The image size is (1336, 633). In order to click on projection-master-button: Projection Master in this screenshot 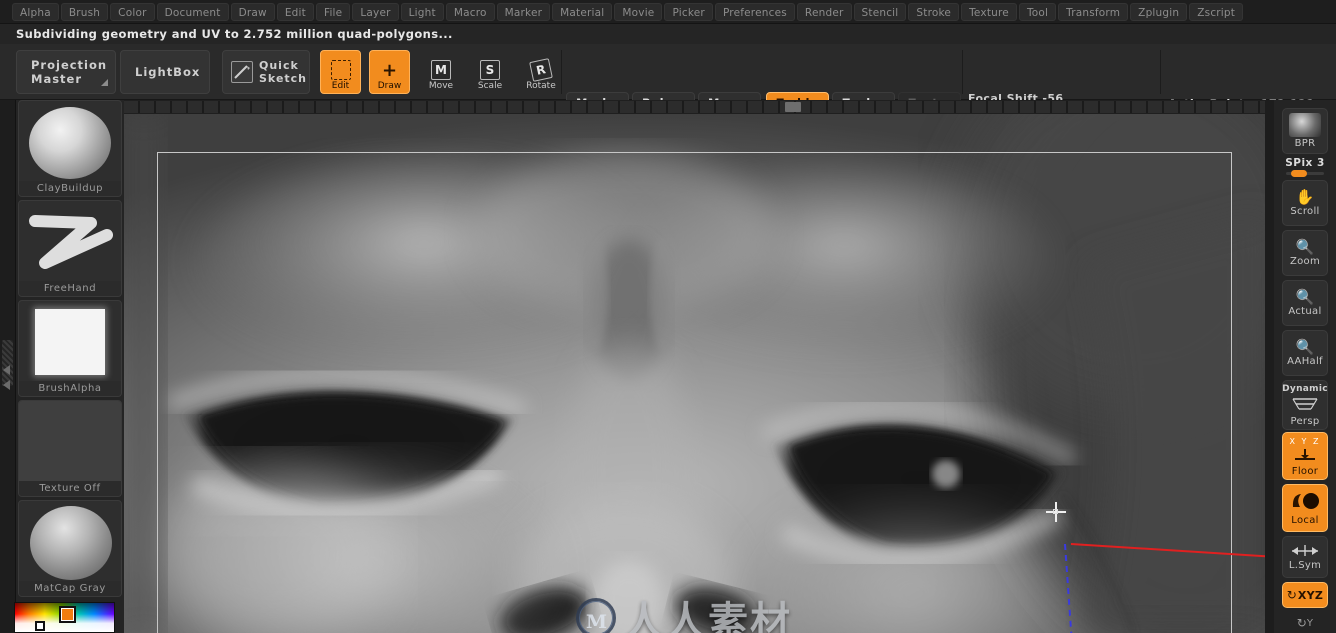, I will do `click(66, 72)`.